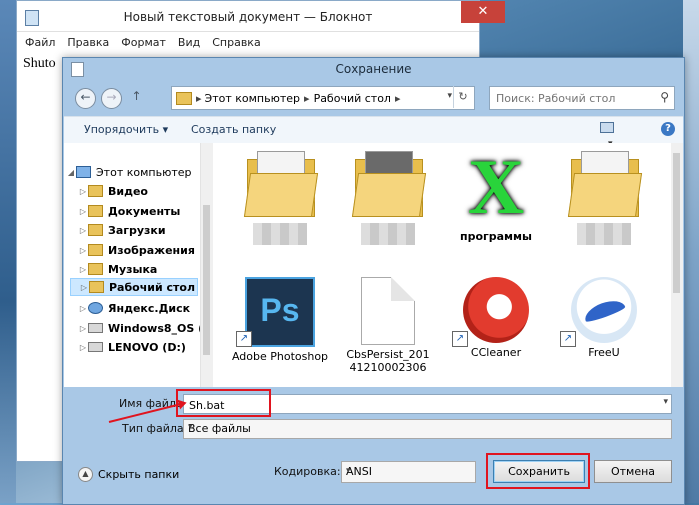 The height and width of the screenshot is (505, 699). I want to click on refresh-icon: ↻, so click(462, 97).